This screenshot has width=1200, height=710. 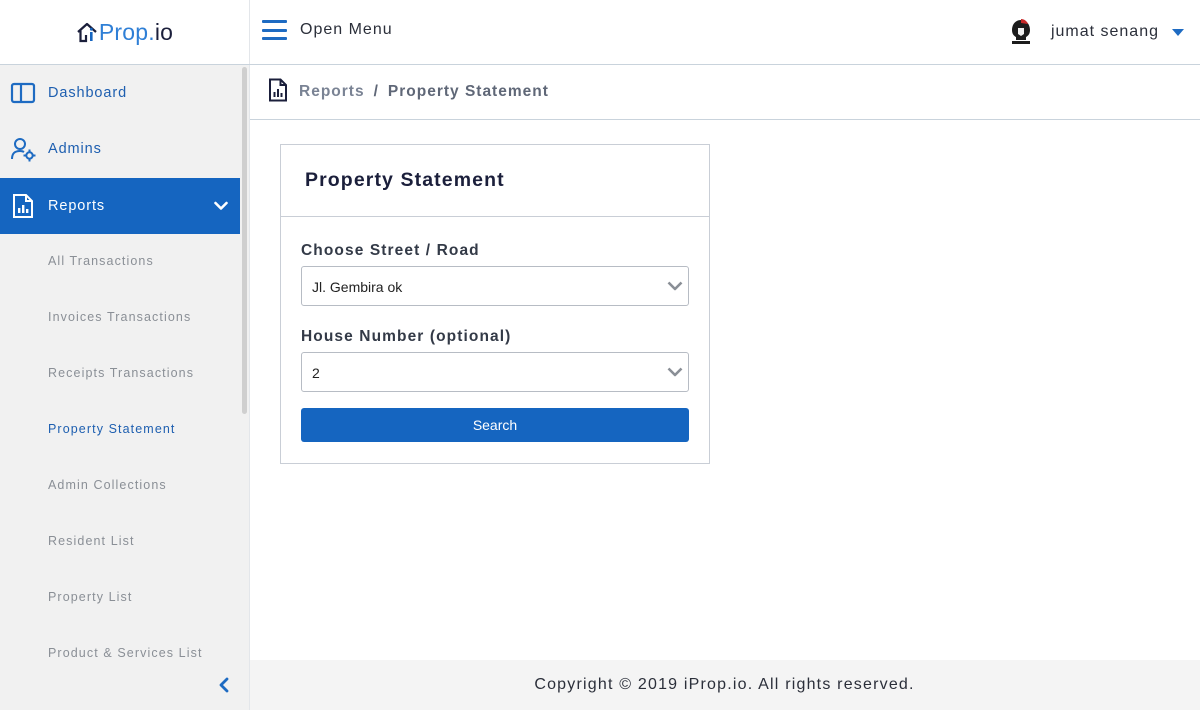 What do you see at coordinates (357, 287) in the screenshot?
I see `street-select-value: Jl. Gembira ok` at bounding box center [357, 287].